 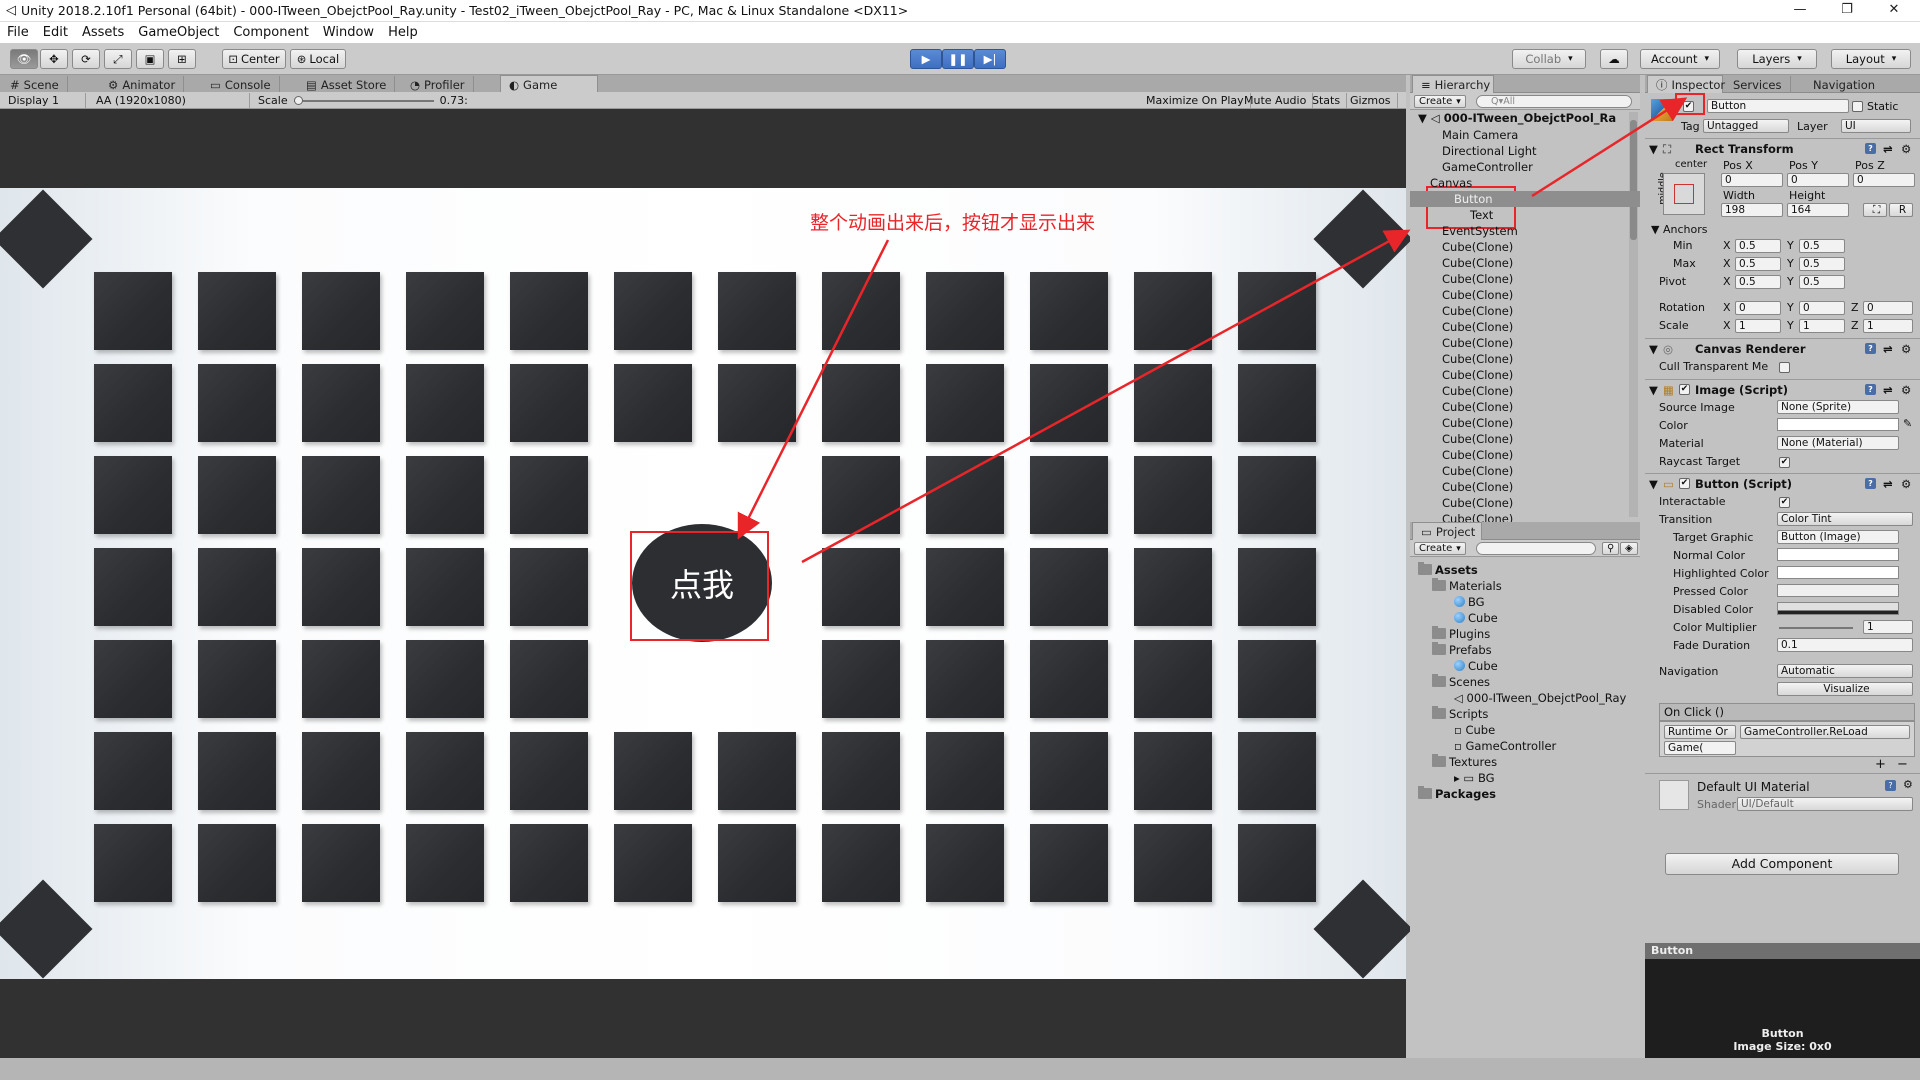 I want to click on arrow-to-button, so click(x=813, y=389).